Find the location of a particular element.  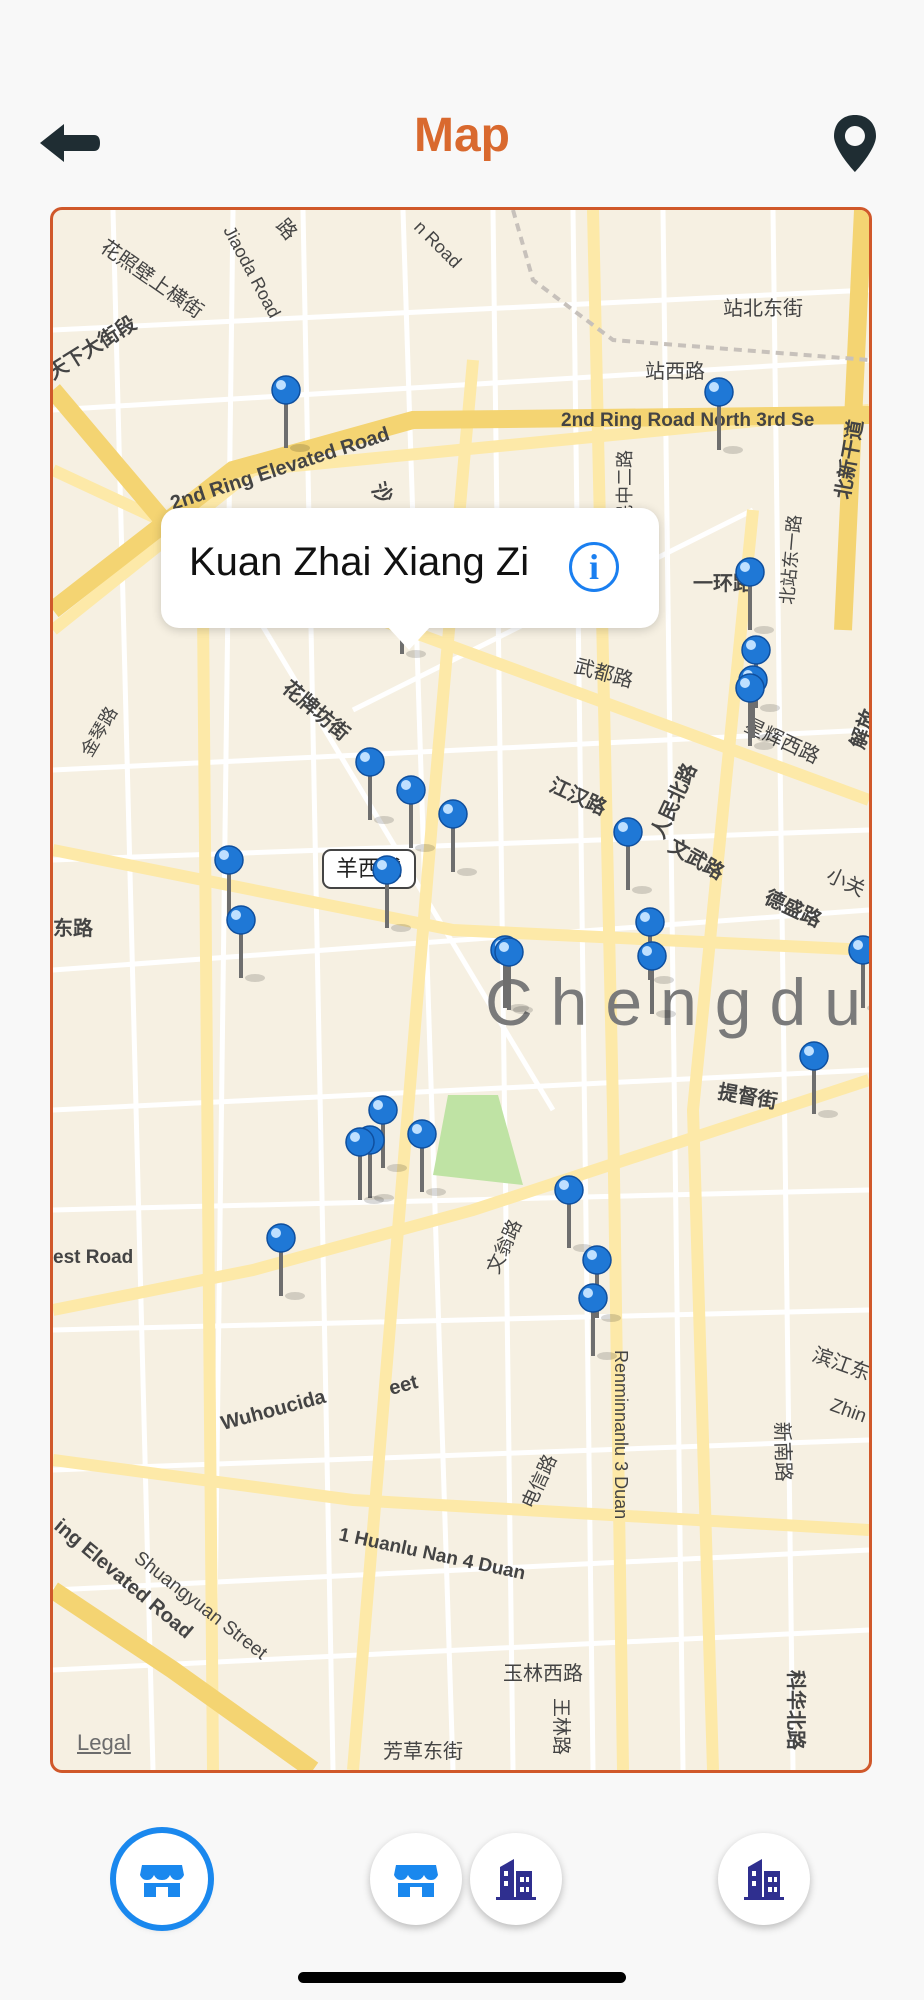

location-button is located at coordinates (855, 144).